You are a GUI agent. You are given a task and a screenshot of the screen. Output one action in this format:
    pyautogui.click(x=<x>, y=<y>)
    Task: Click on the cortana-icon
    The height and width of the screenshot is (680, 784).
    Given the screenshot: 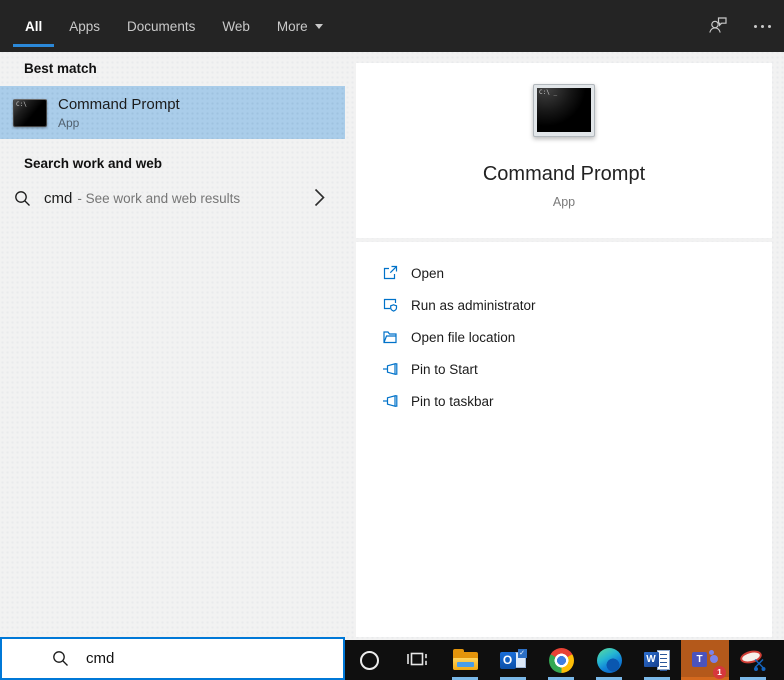 What is the action you would take?
    pyautogui.click(x=369, y=660)
    